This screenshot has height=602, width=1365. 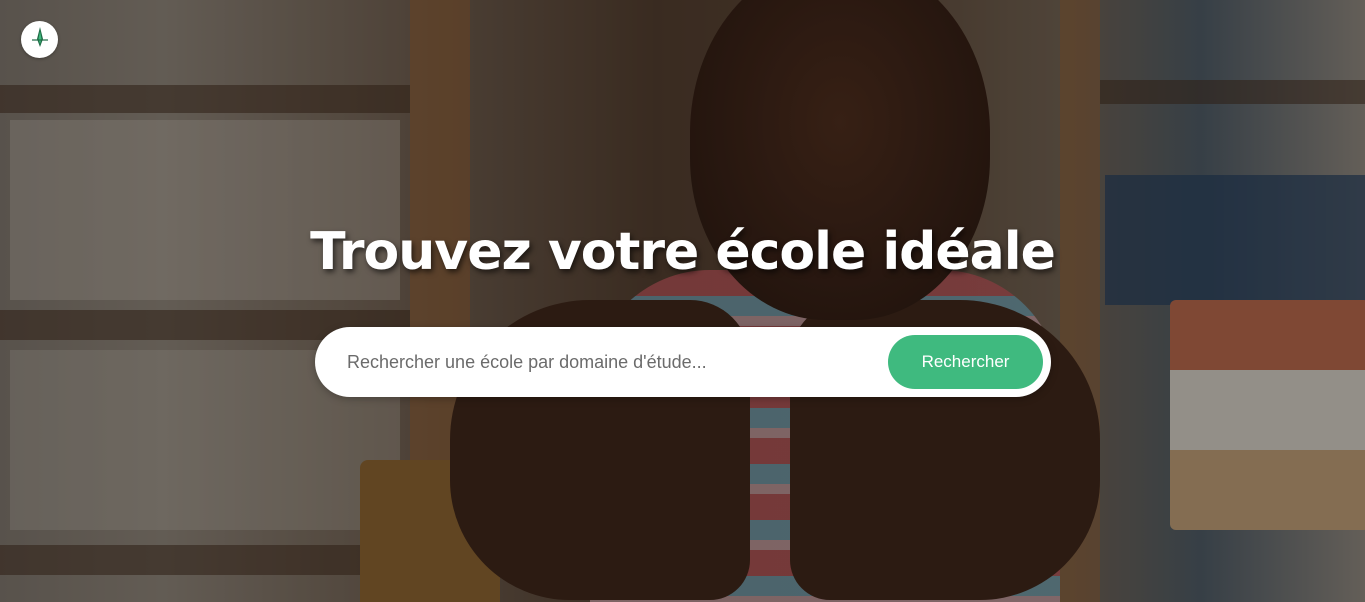 I want to click on compass-leaf-logo-icon, so click(x=40, y=39).